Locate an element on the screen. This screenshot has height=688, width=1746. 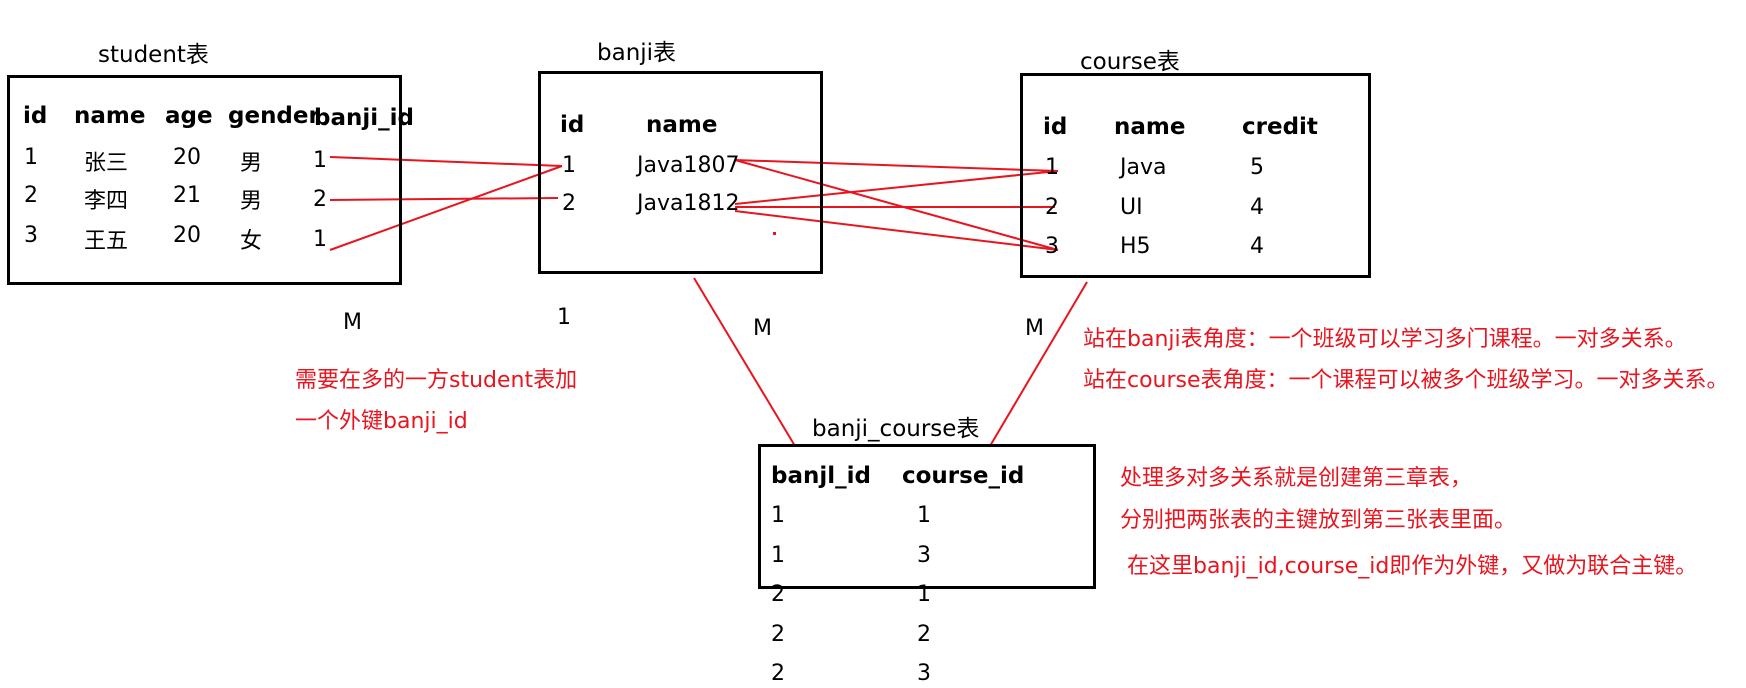
student-foreign-key-note-line2: 一个外键banji_id is located at coordinates (381, 421).